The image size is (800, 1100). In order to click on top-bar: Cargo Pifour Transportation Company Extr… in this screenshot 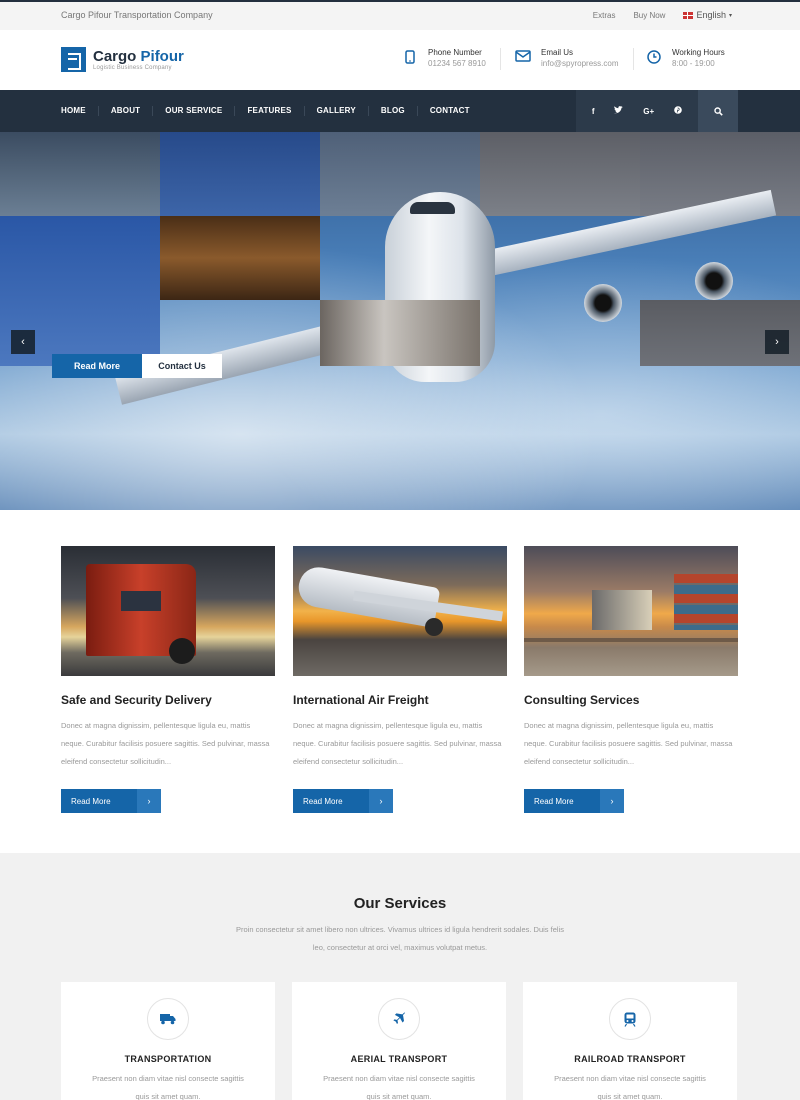, I will do `click(400, 15)`.